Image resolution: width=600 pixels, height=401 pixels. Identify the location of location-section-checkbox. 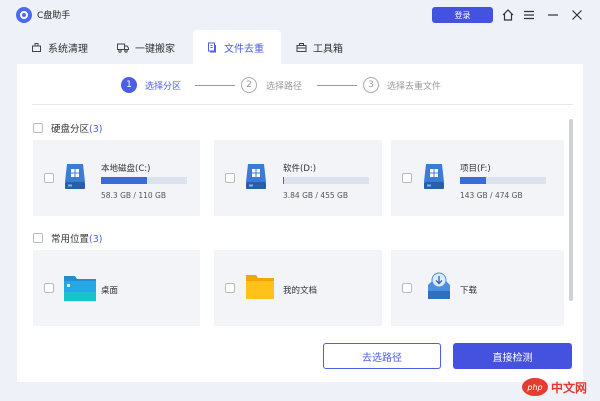
(38, 238).